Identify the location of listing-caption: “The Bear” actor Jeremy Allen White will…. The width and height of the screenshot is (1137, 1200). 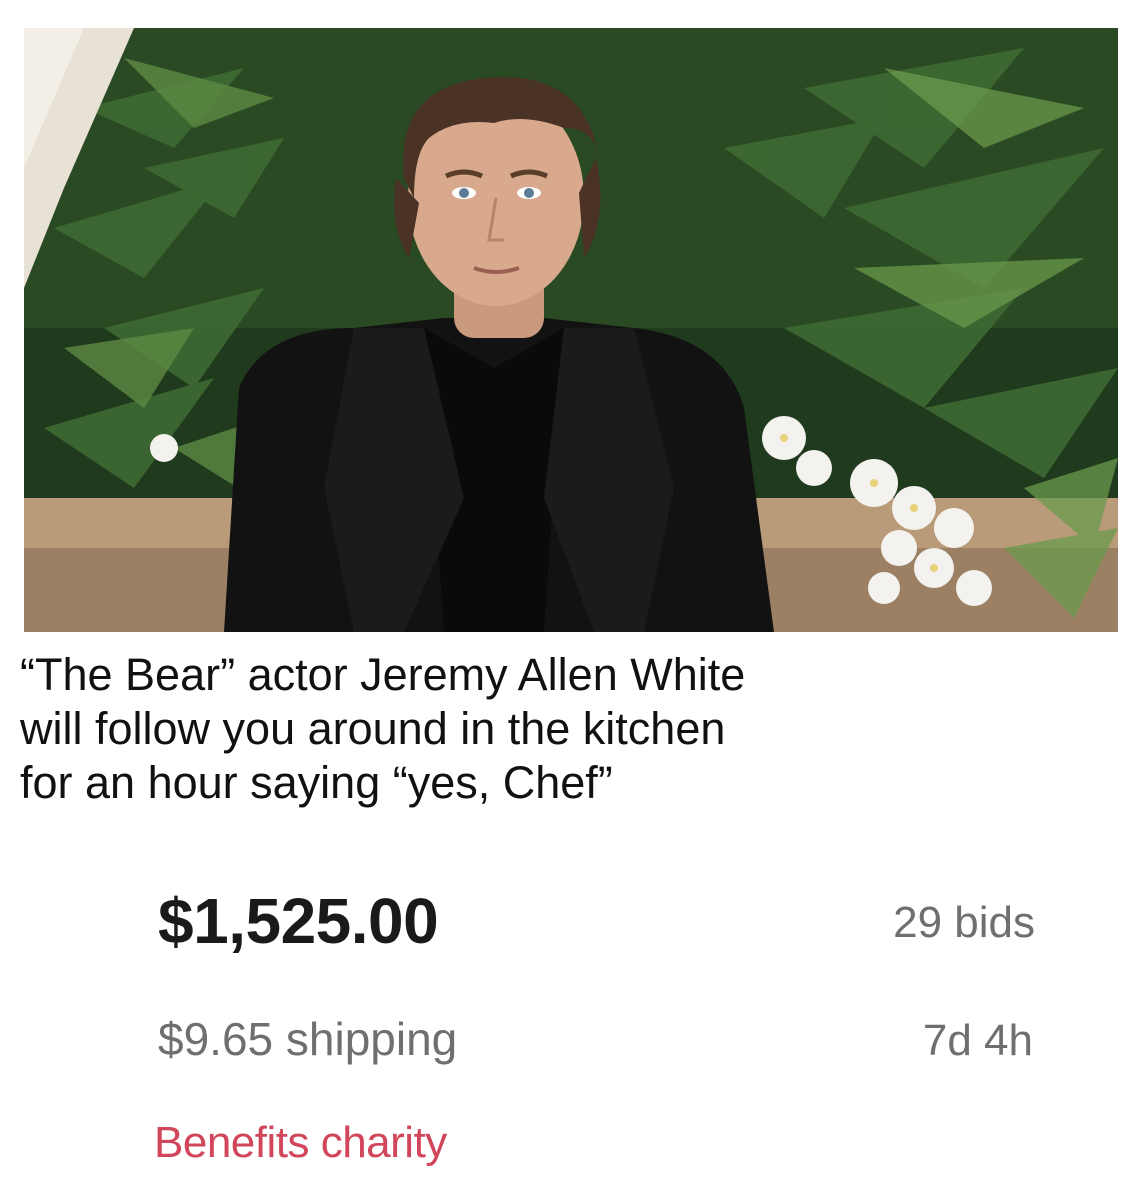
(560, 729).